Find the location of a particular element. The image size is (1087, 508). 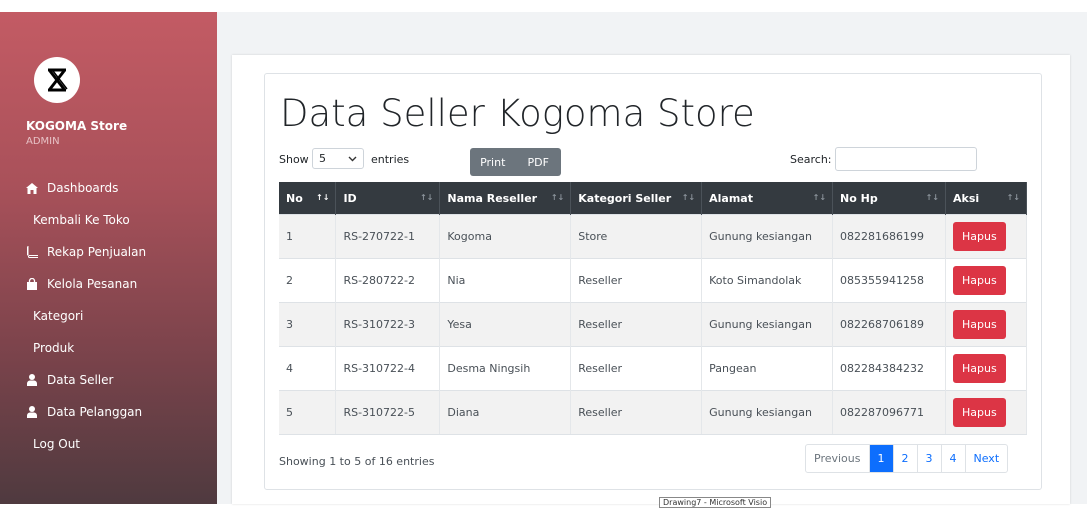

sidebar-item-data-seller: Data Seller is located at coordinates (69, 380).